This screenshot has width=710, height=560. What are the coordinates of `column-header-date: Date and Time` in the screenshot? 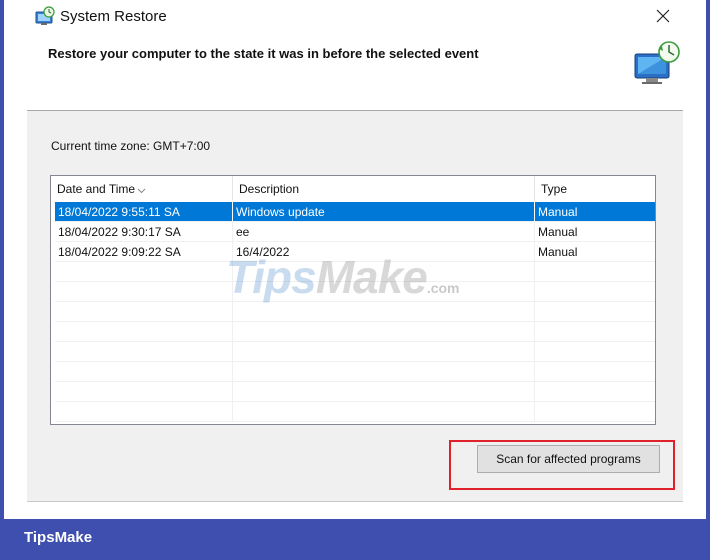 It's located at (142, 188).